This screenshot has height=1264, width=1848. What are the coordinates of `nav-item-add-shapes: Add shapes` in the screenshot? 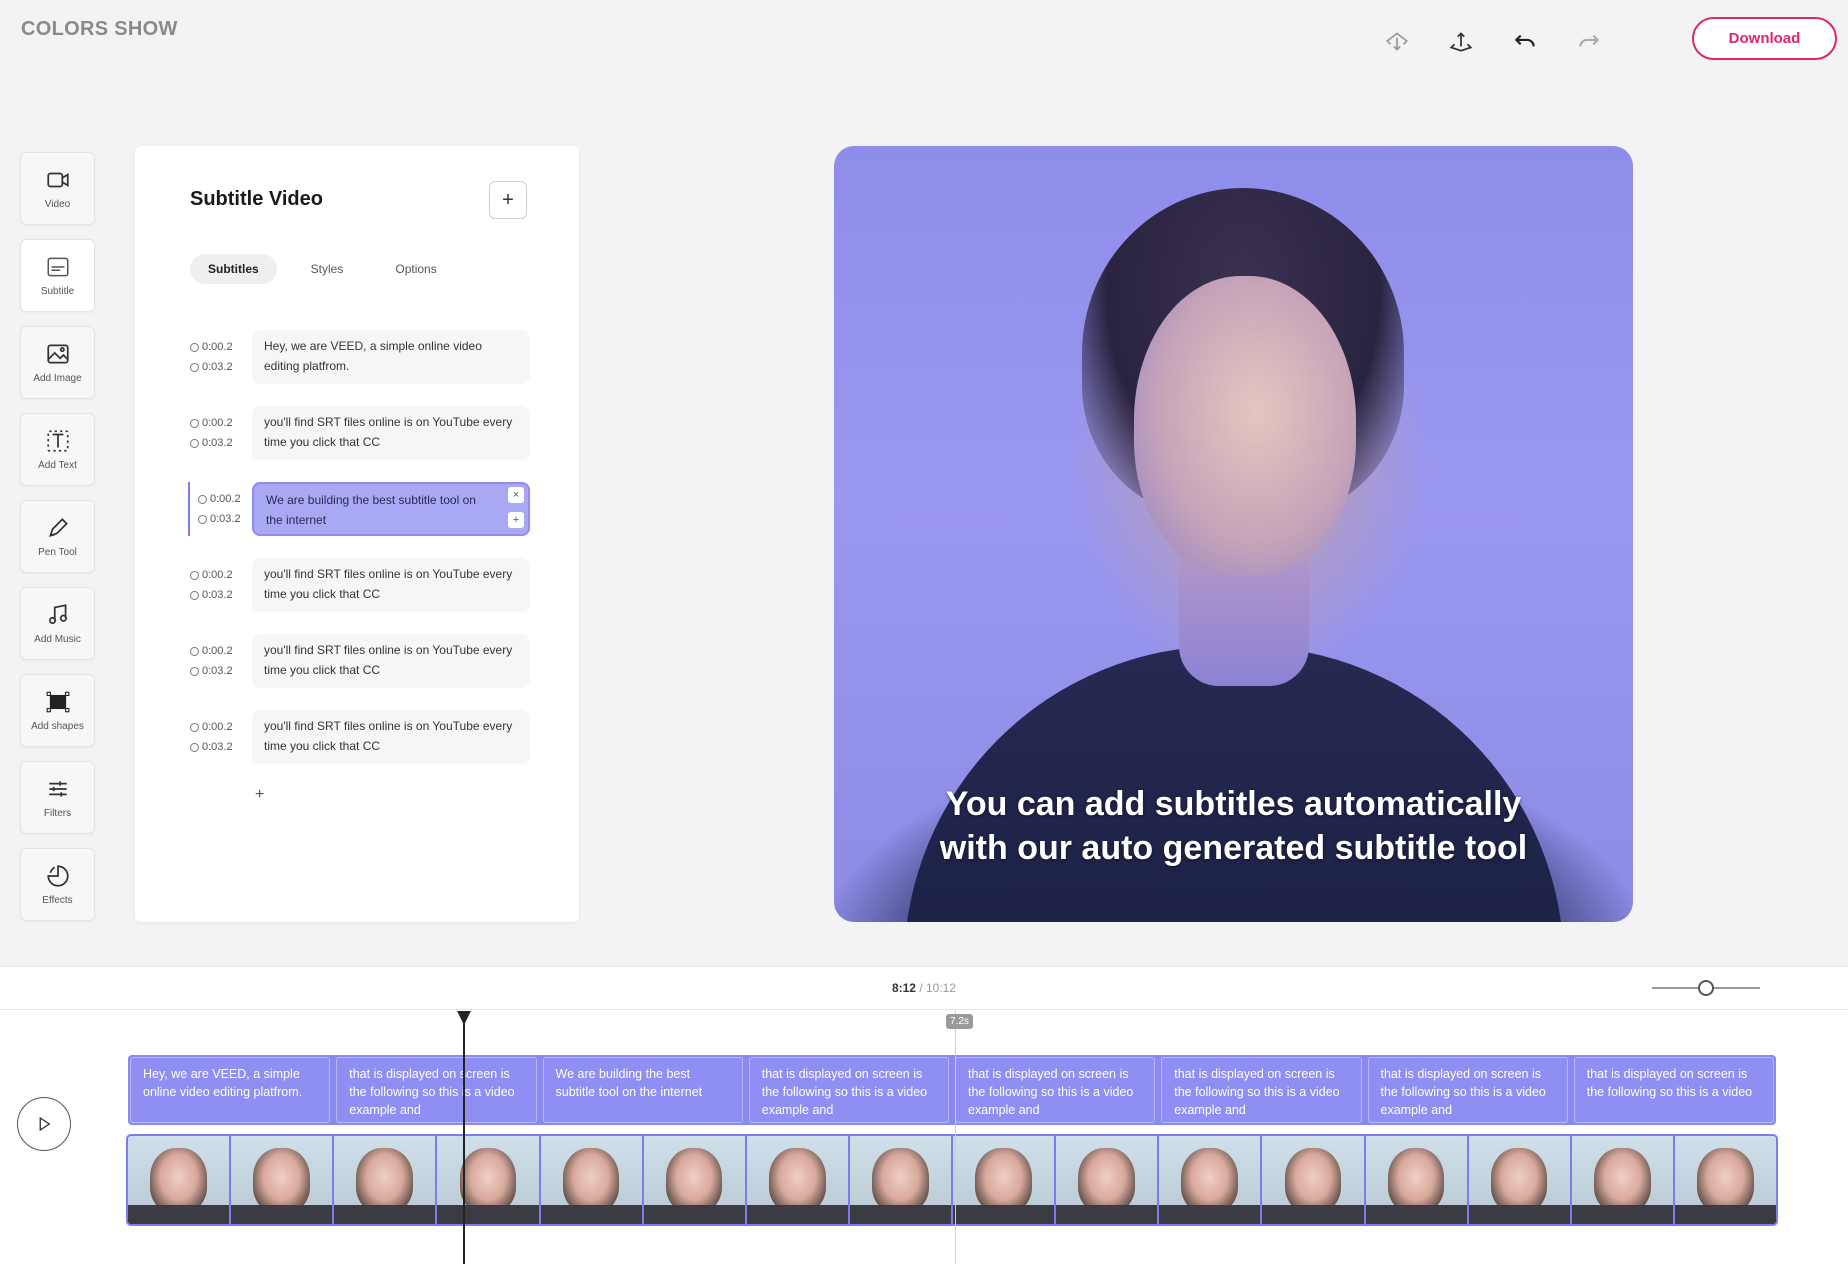 It's located at (57, 710).